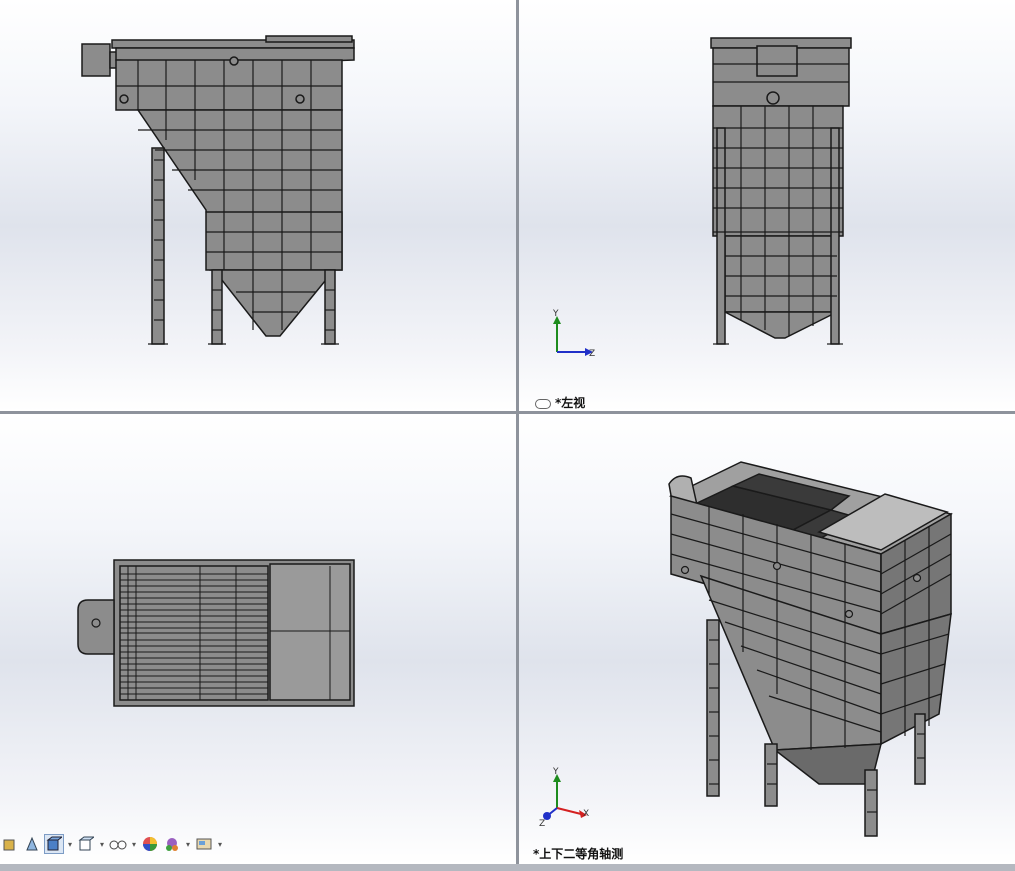 The image size is (1015, 871). What do you see at coordinates (86, 844) in the screenshot?
I see `hide-show-items-icon` at bounding box center [86, 844].